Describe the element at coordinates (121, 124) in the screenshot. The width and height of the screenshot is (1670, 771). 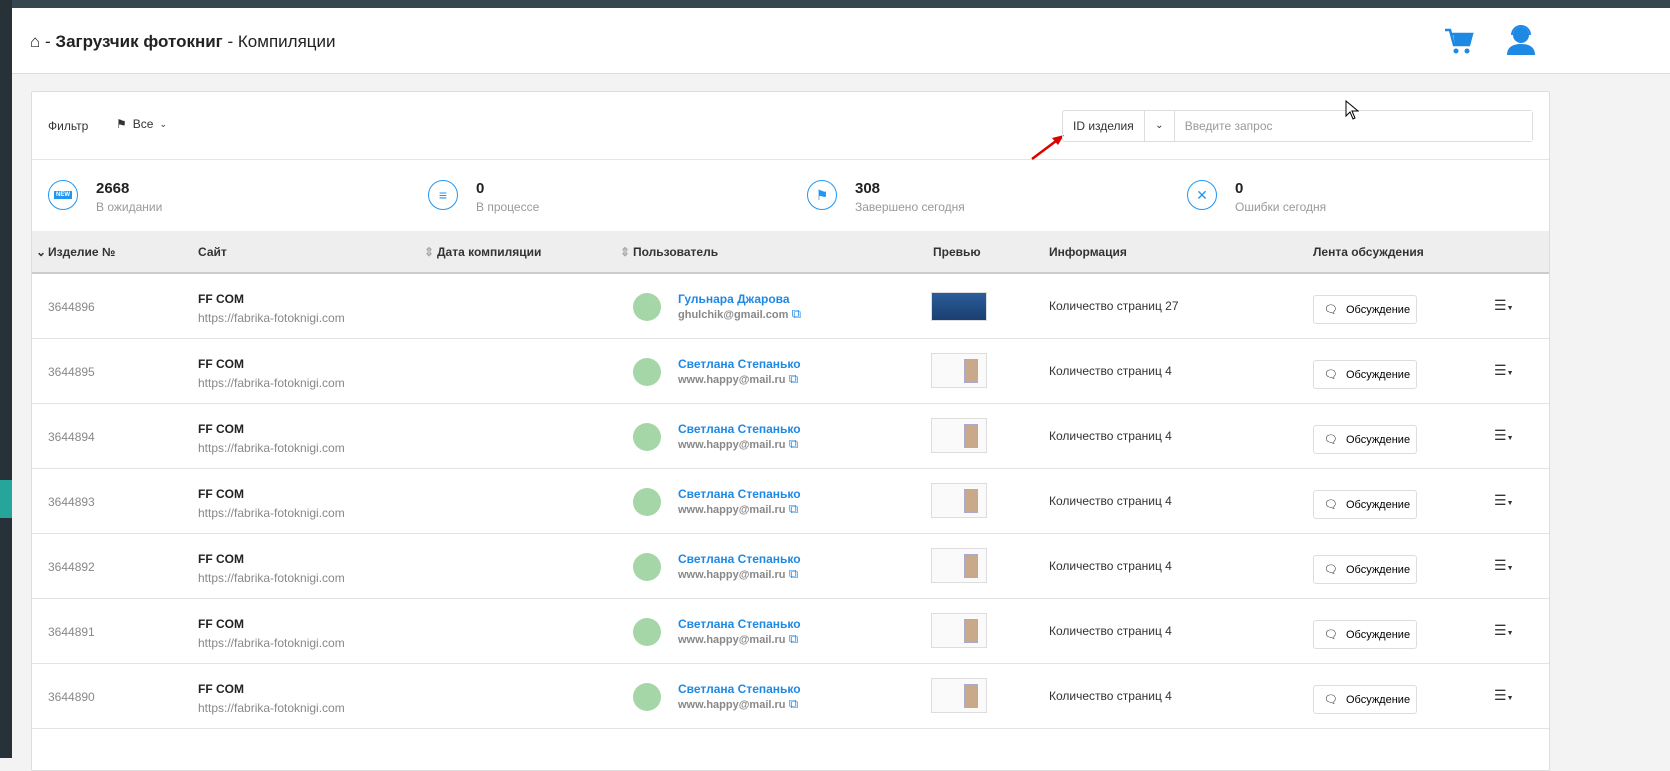
I see `flag-icon: ⚑` at that location.